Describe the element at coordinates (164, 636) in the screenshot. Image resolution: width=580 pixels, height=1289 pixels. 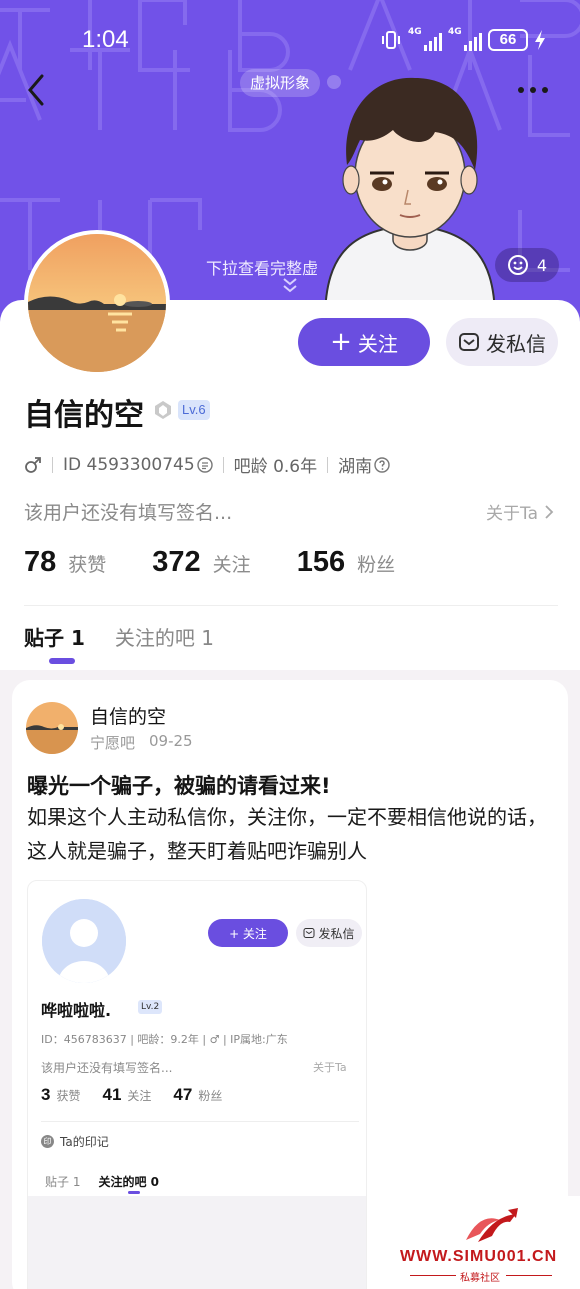
I see `tab-followed-bars: 关注的吧 1` at that location.